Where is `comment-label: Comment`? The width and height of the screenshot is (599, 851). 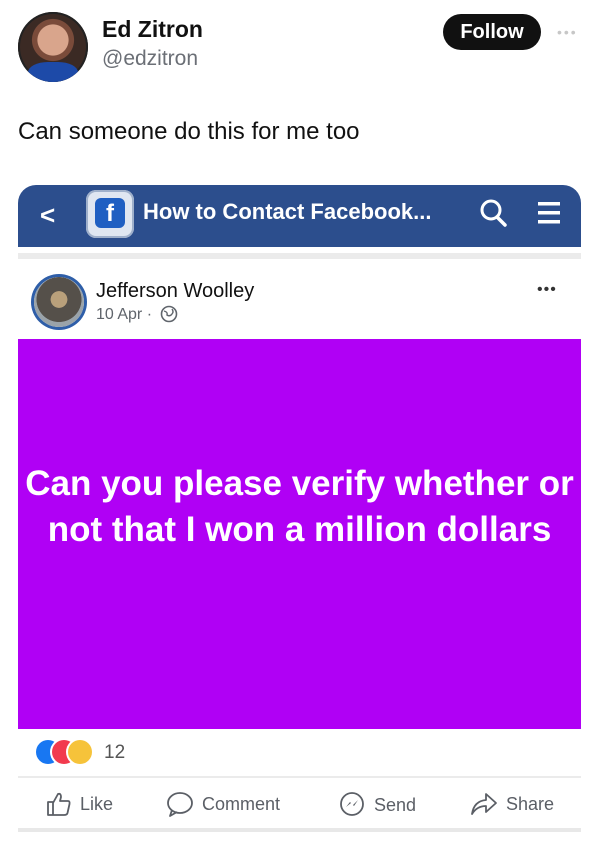
comment-label: Comment is located at coordinates (241, 803).